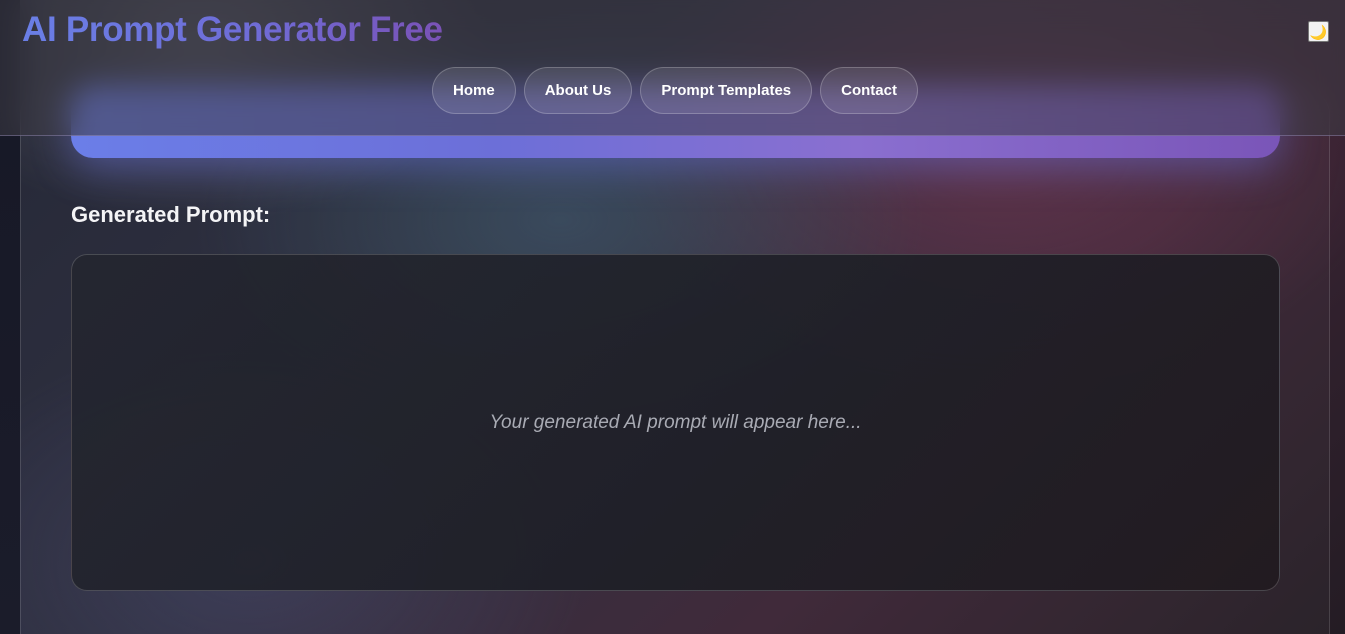  Describe the element at coordinates (578, 90) in the screenshot. I see `nav-item-about-us: About Us` at that location.